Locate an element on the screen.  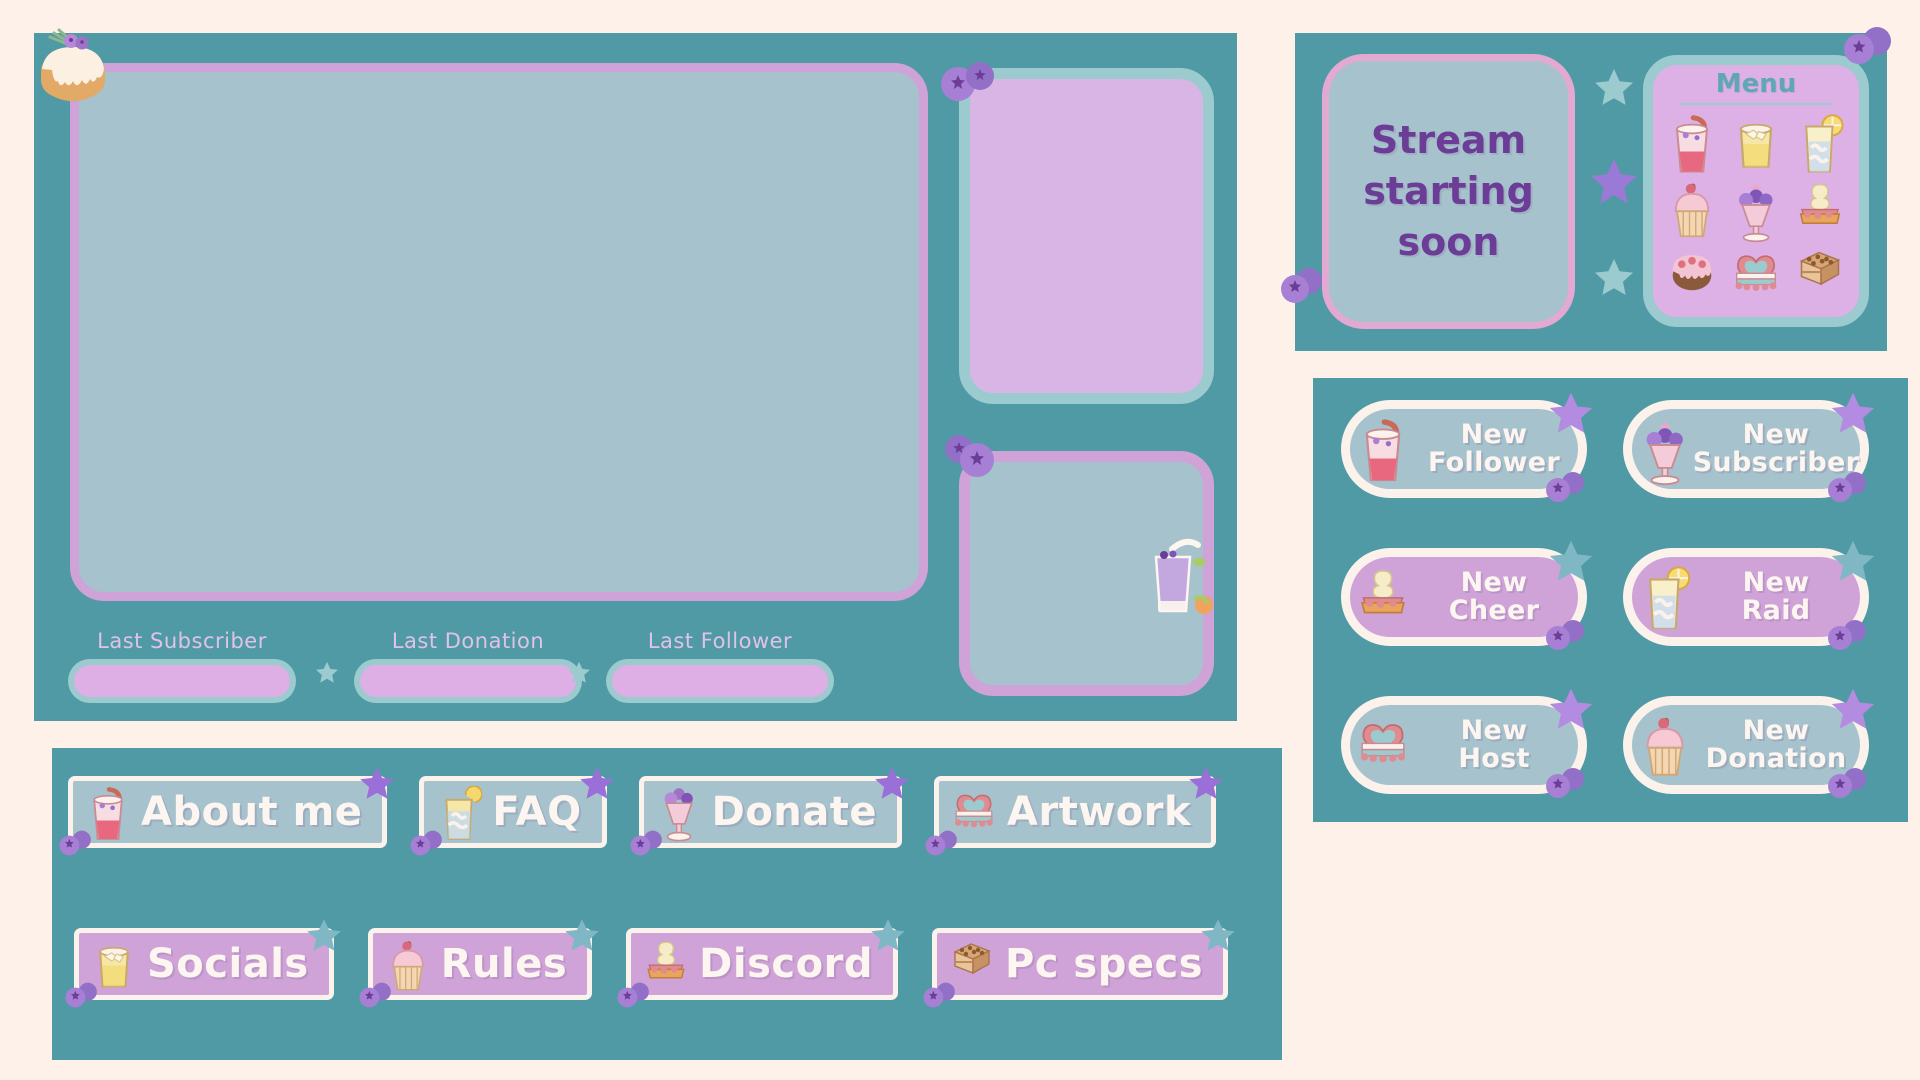
starting-soon-line-3: soon is located at coordinates (1448, 242).